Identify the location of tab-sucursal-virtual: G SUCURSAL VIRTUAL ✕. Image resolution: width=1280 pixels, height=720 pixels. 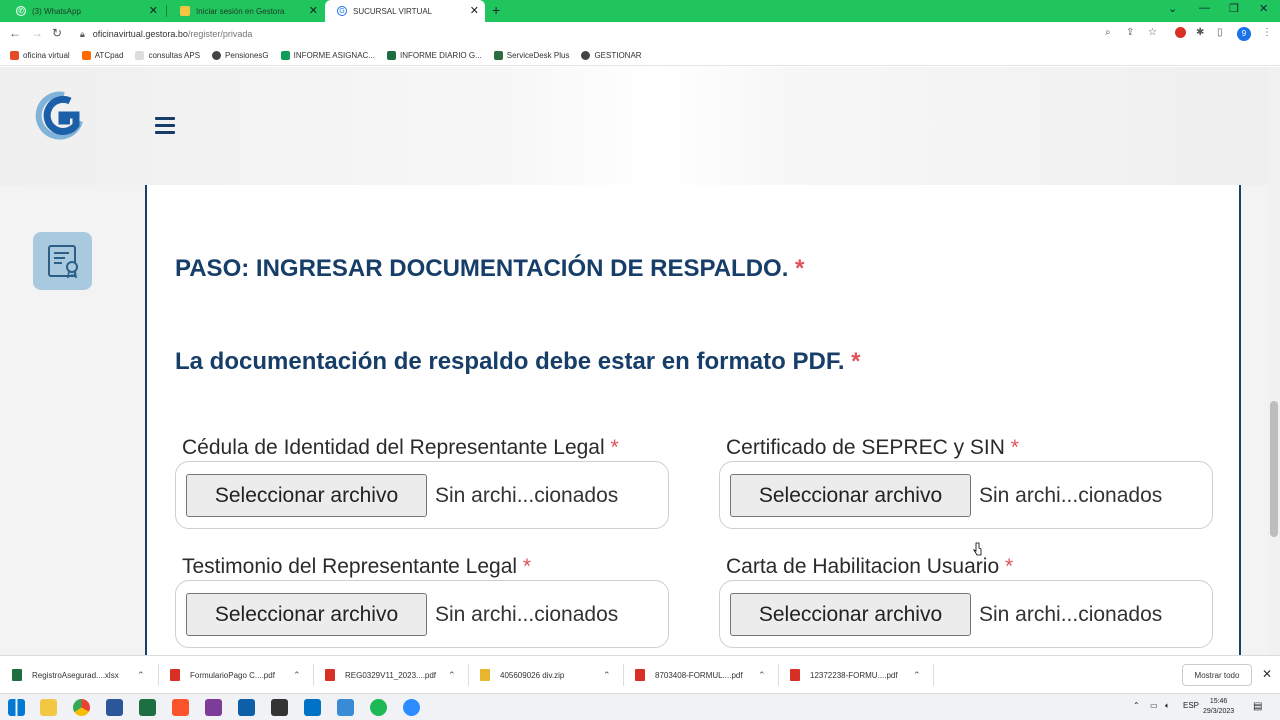
(405, 11).